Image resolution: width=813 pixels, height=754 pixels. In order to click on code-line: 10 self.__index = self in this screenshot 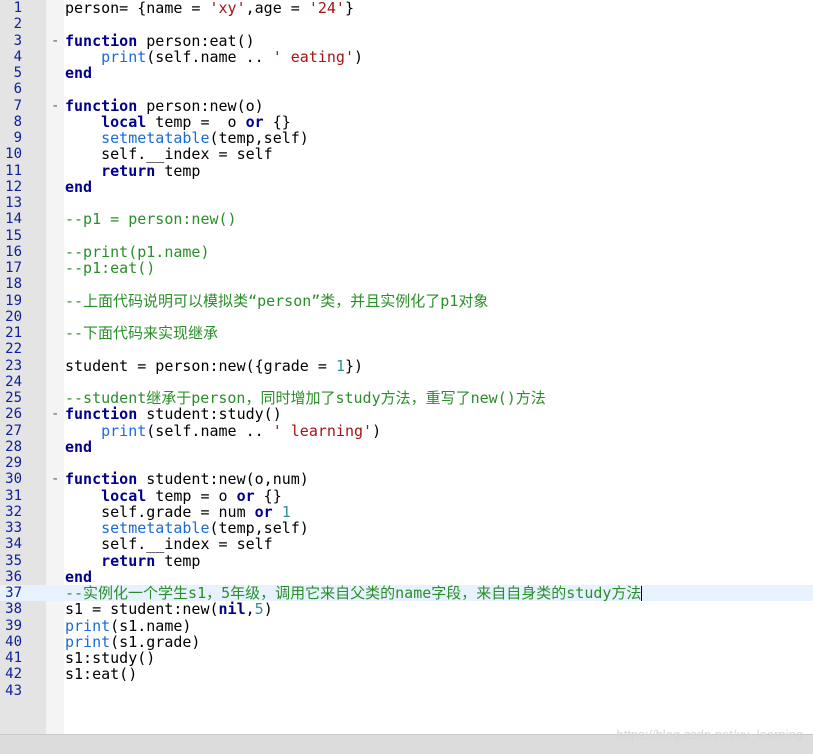, I will do `click(406, 154)`.